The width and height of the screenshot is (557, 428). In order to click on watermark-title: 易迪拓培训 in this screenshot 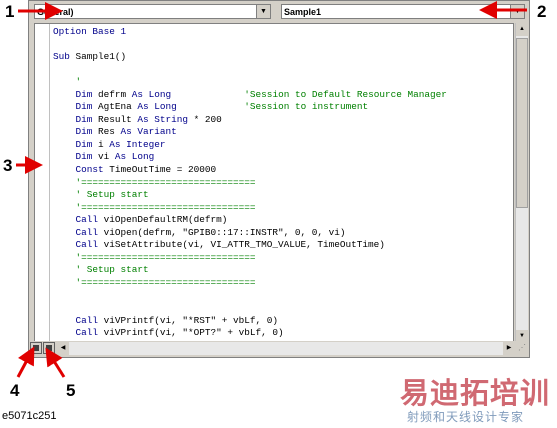, I will do `click(475, 393)`.